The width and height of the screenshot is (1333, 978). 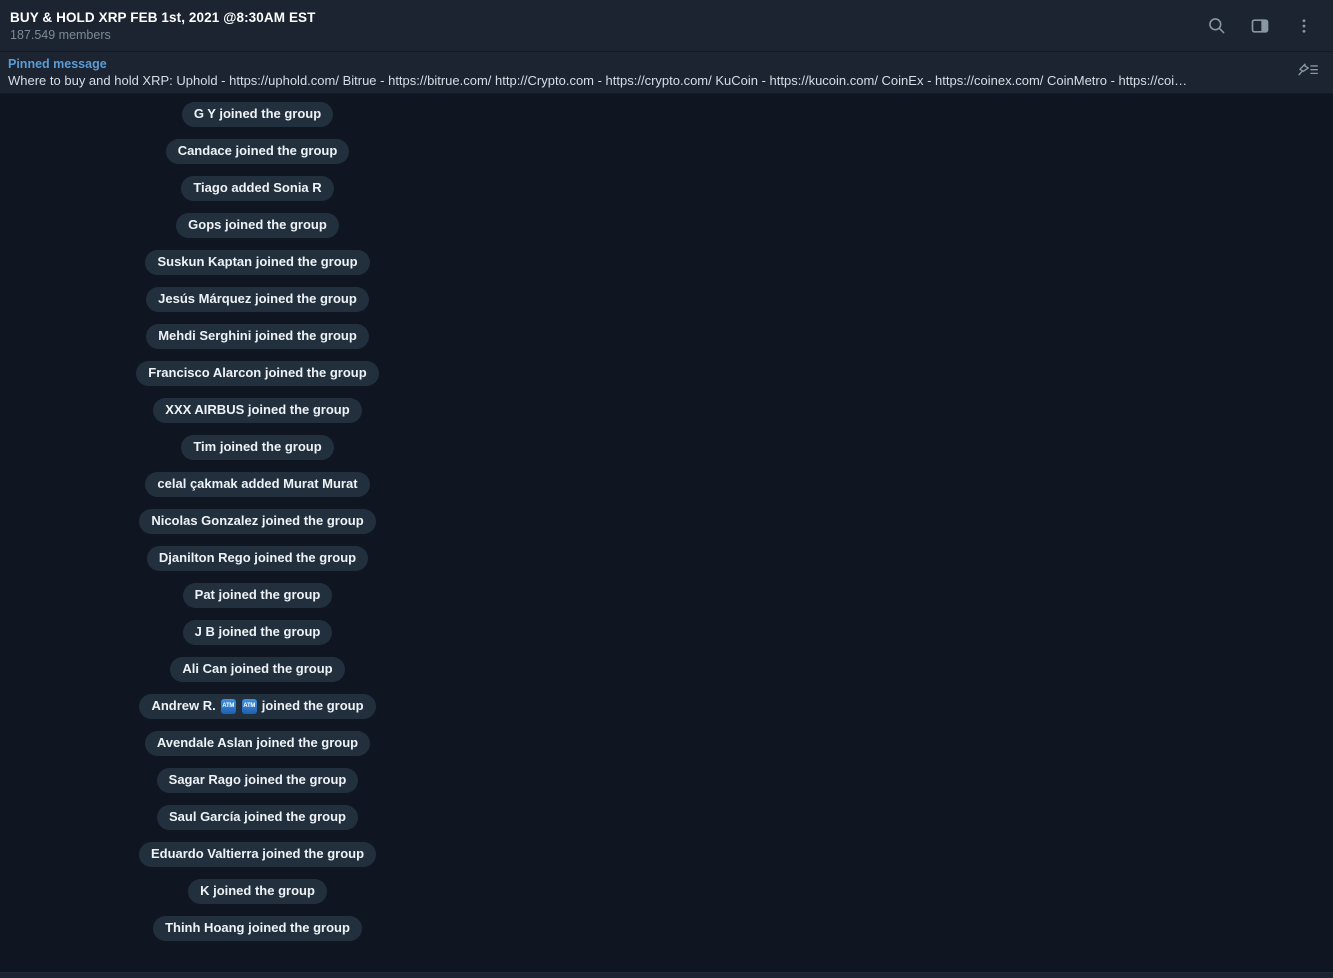 I want to click on service-message-text: Francisco Alarcon joined the group, so click(x=257, y=372).